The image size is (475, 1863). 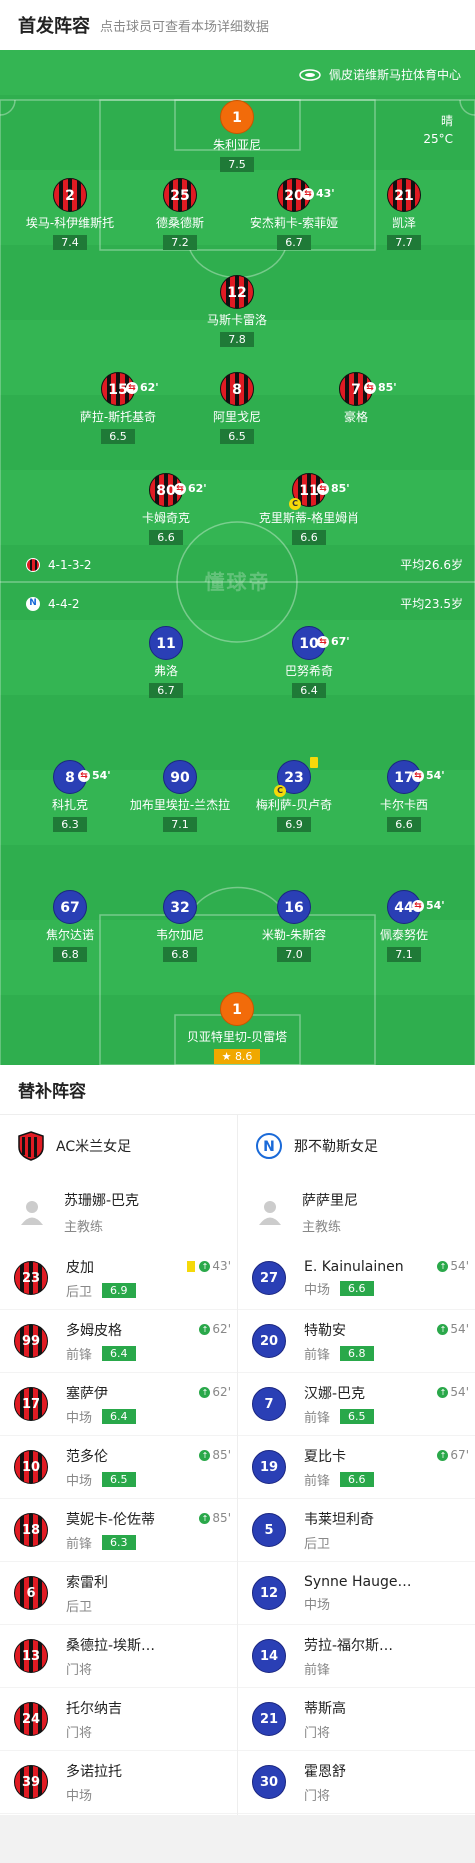 I want to click on sub-off-marker: ⇆ 54', so click(x=428, y=776).